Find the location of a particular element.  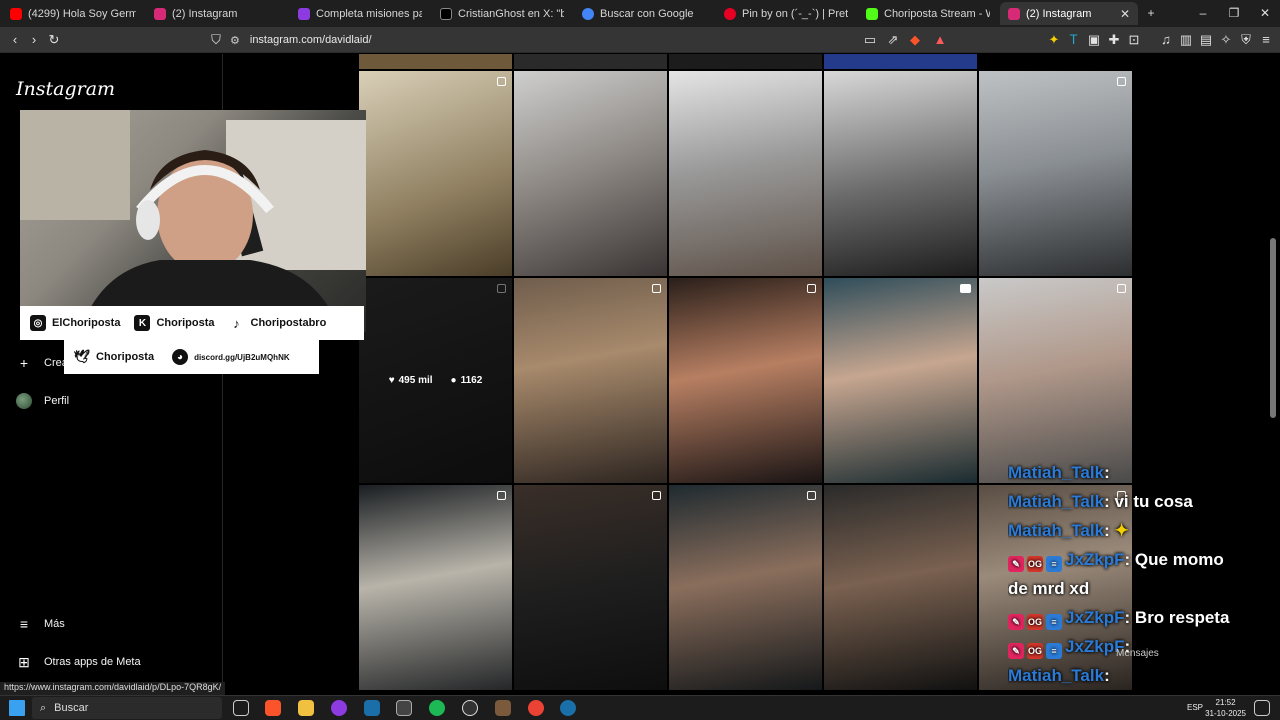

site-settings-icon: ⚙ is located at coordinates (235, 40).